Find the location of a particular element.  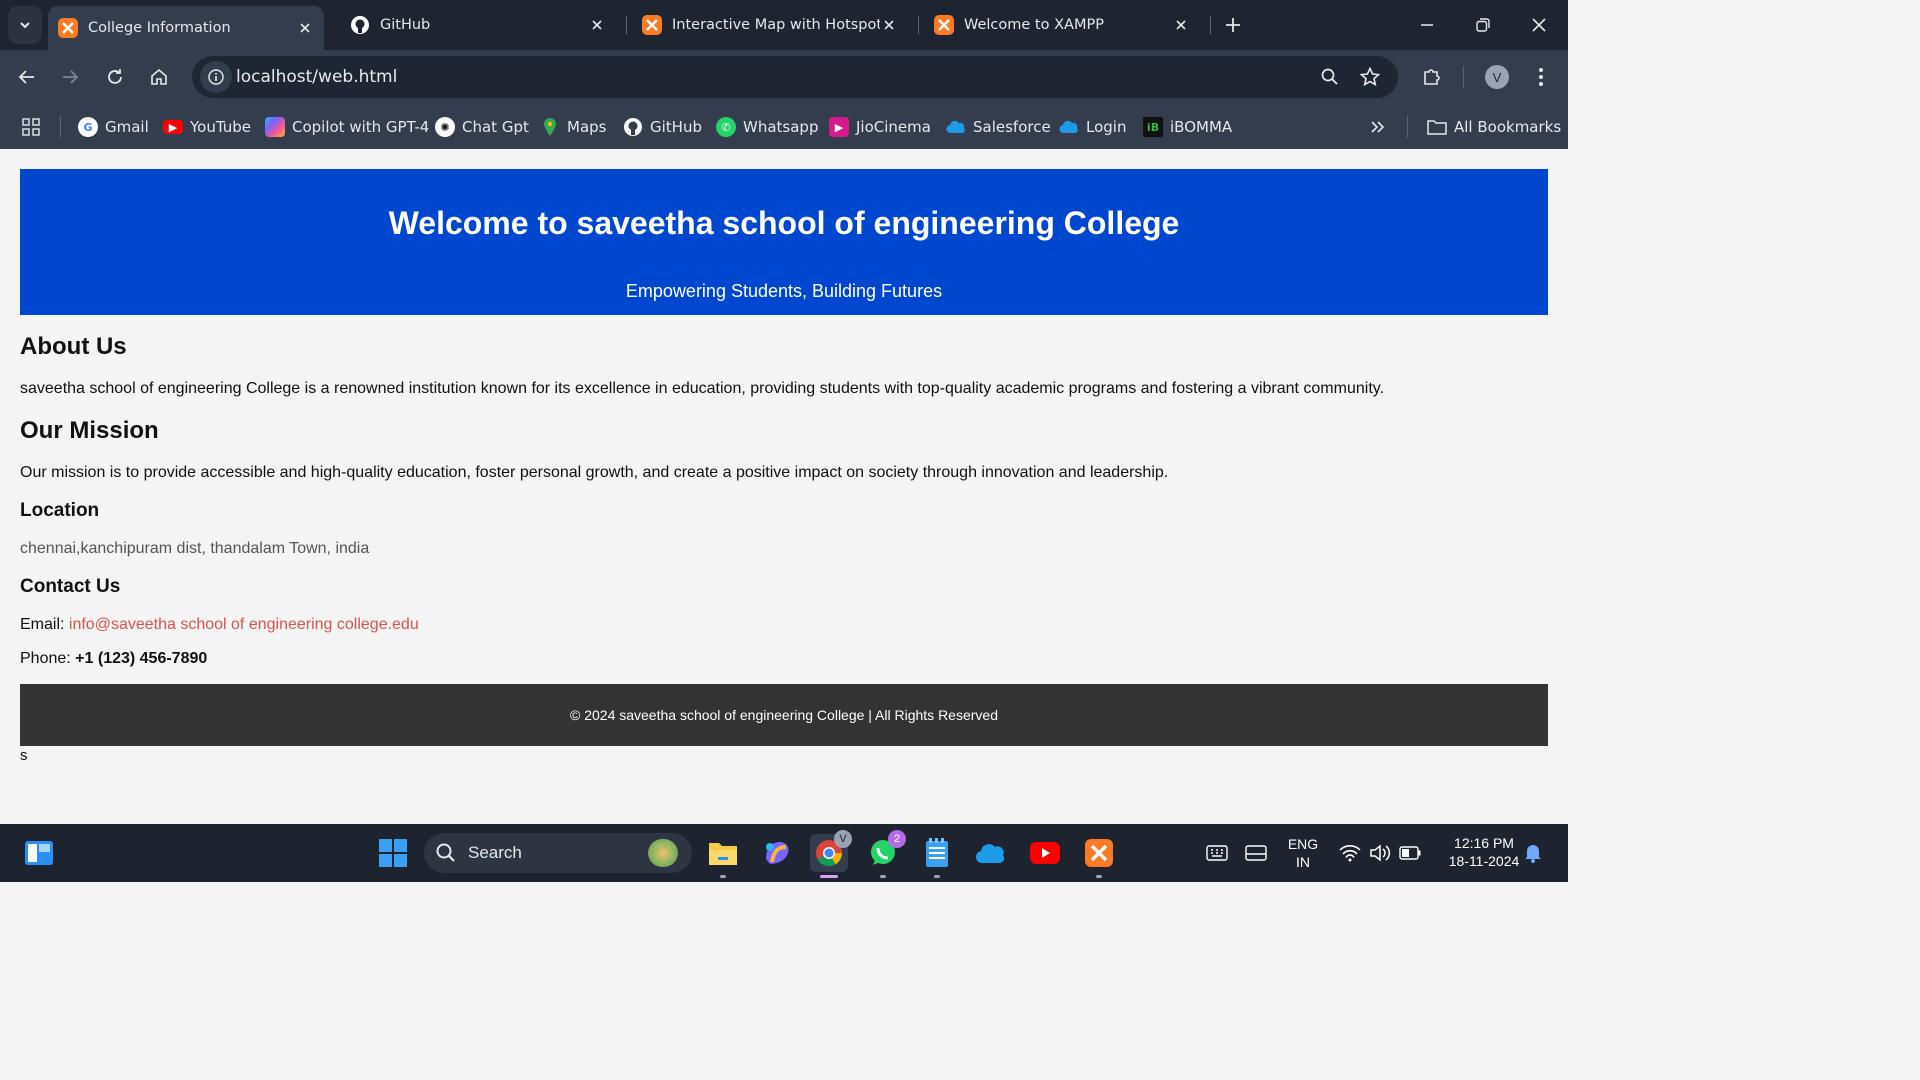

back-button is located at coordinates (27, 77).